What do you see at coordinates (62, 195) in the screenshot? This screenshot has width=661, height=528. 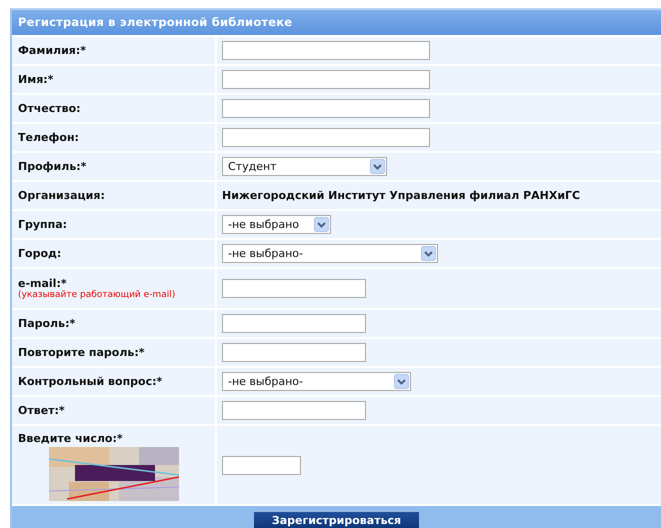 I see `field-label: Организация:` at bounding box center [62, 195].